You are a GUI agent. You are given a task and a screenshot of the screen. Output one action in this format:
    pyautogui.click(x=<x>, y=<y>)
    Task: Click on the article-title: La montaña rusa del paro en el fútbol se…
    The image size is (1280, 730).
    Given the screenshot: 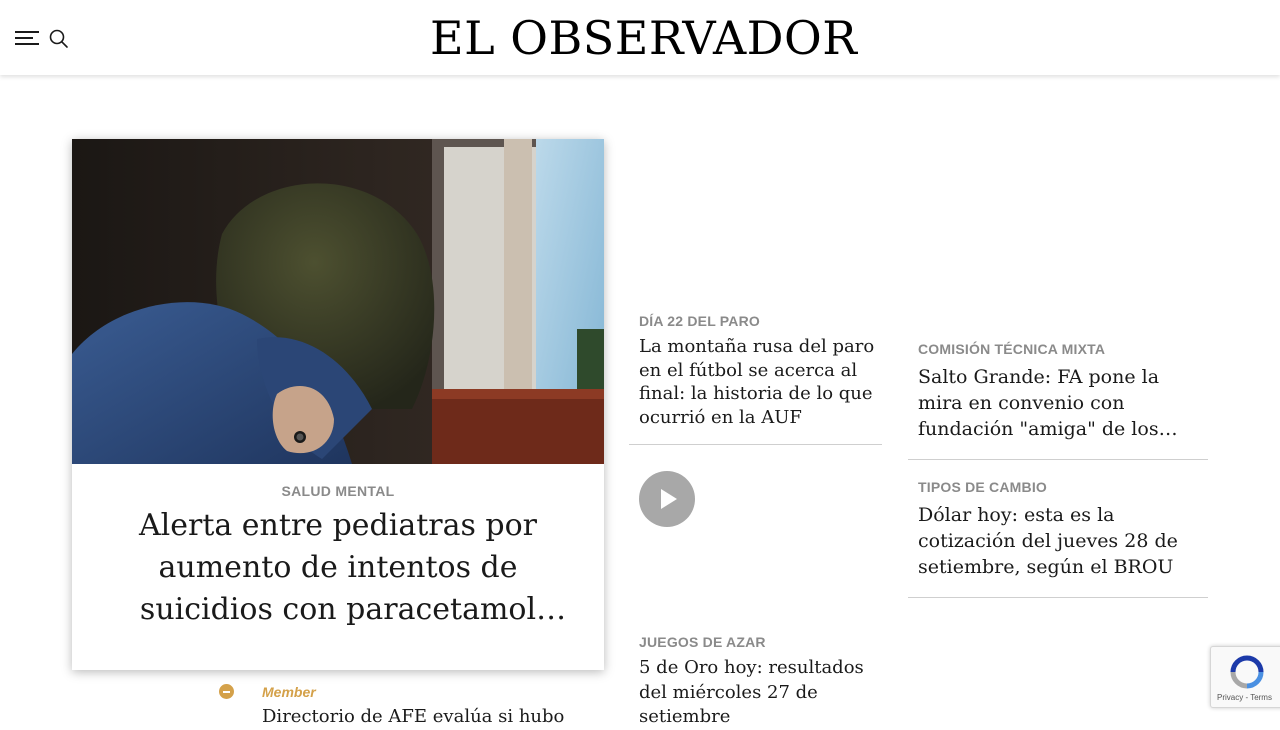 What is the action you would take?
    pyautogui.click(x=759, y=382)
    